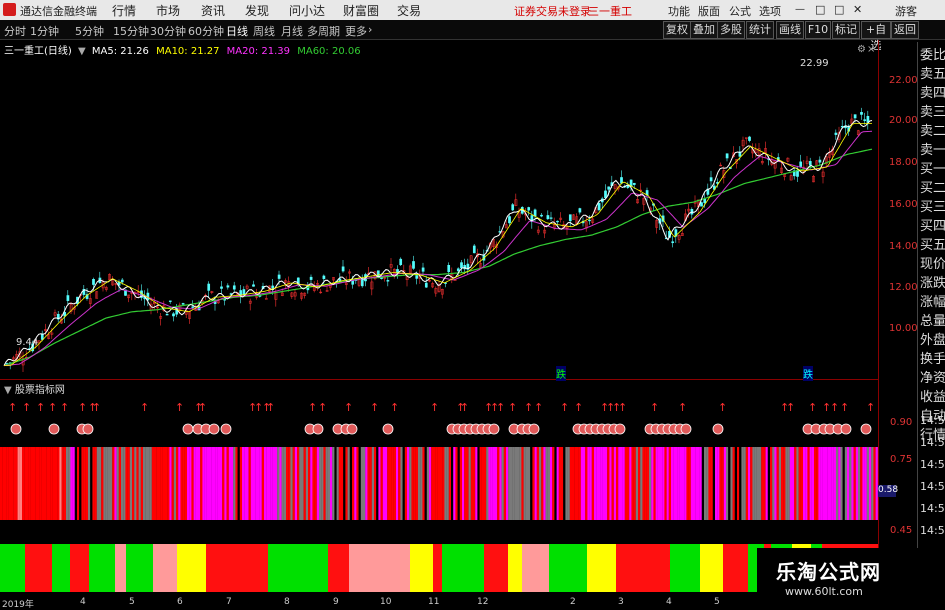 The image size is (945, 610). What do you see at coordinates (307, 10) in the screenshot?
I see `menu-wenxiaoda: 问小达` at bounding box center [307, 10].